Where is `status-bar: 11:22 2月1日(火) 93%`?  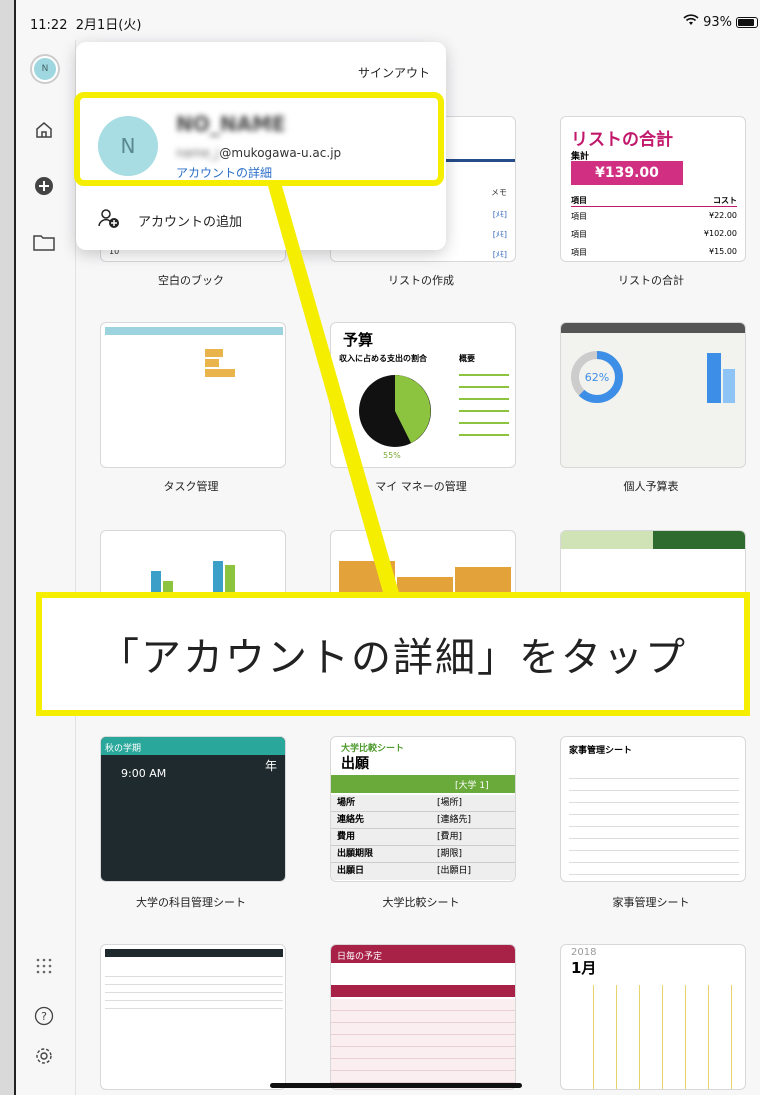
status-bar: 11:22 2月1日(火) 93% is located at coordinates (388, 20).